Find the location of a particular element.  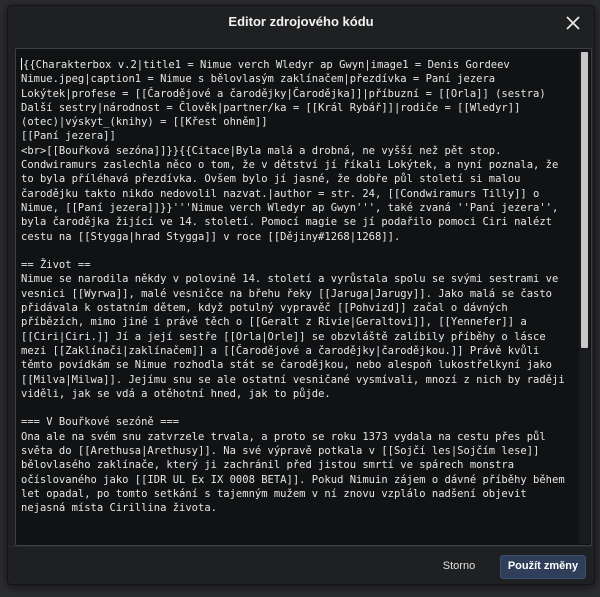

apply-changes-button: Použít změny is located at coordinates (543, 567).